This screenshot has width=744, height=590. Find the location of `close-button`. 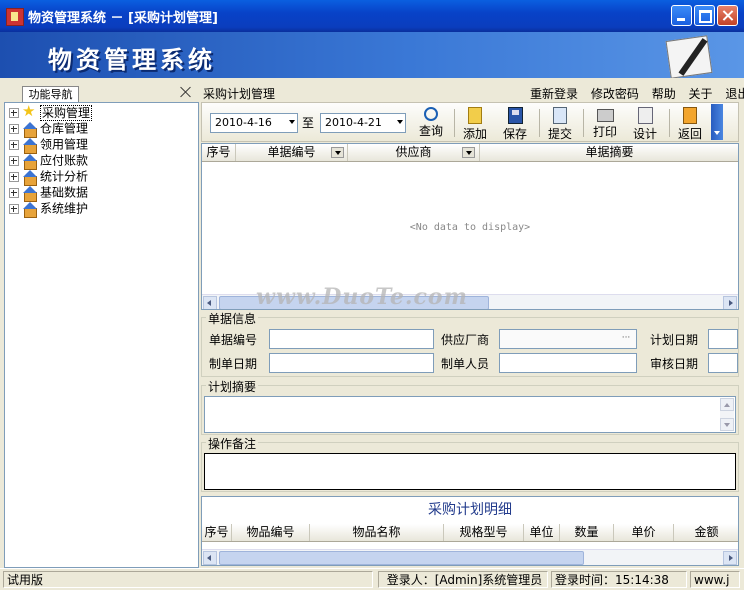

close-button is located at coordinates (727, 15).